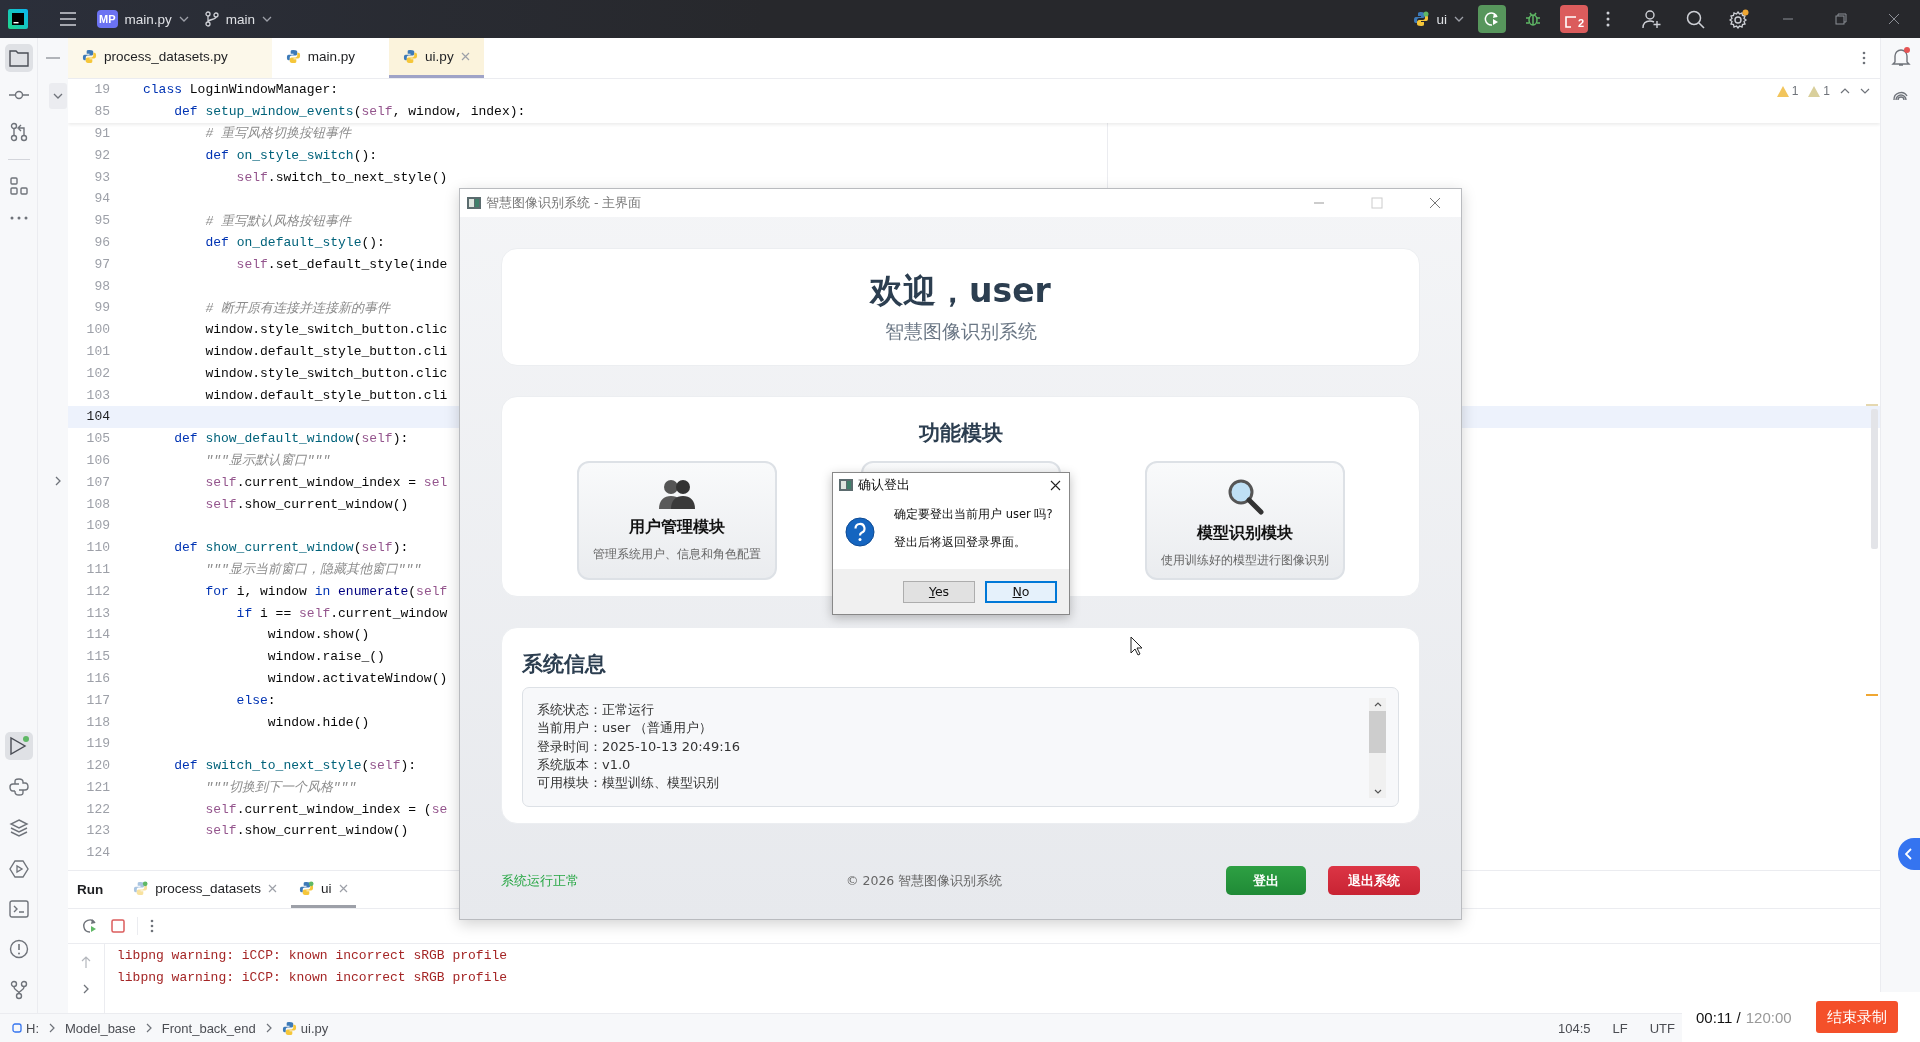  I want to click on code-line: window.style_switch_button.clic, so click(326, 373).